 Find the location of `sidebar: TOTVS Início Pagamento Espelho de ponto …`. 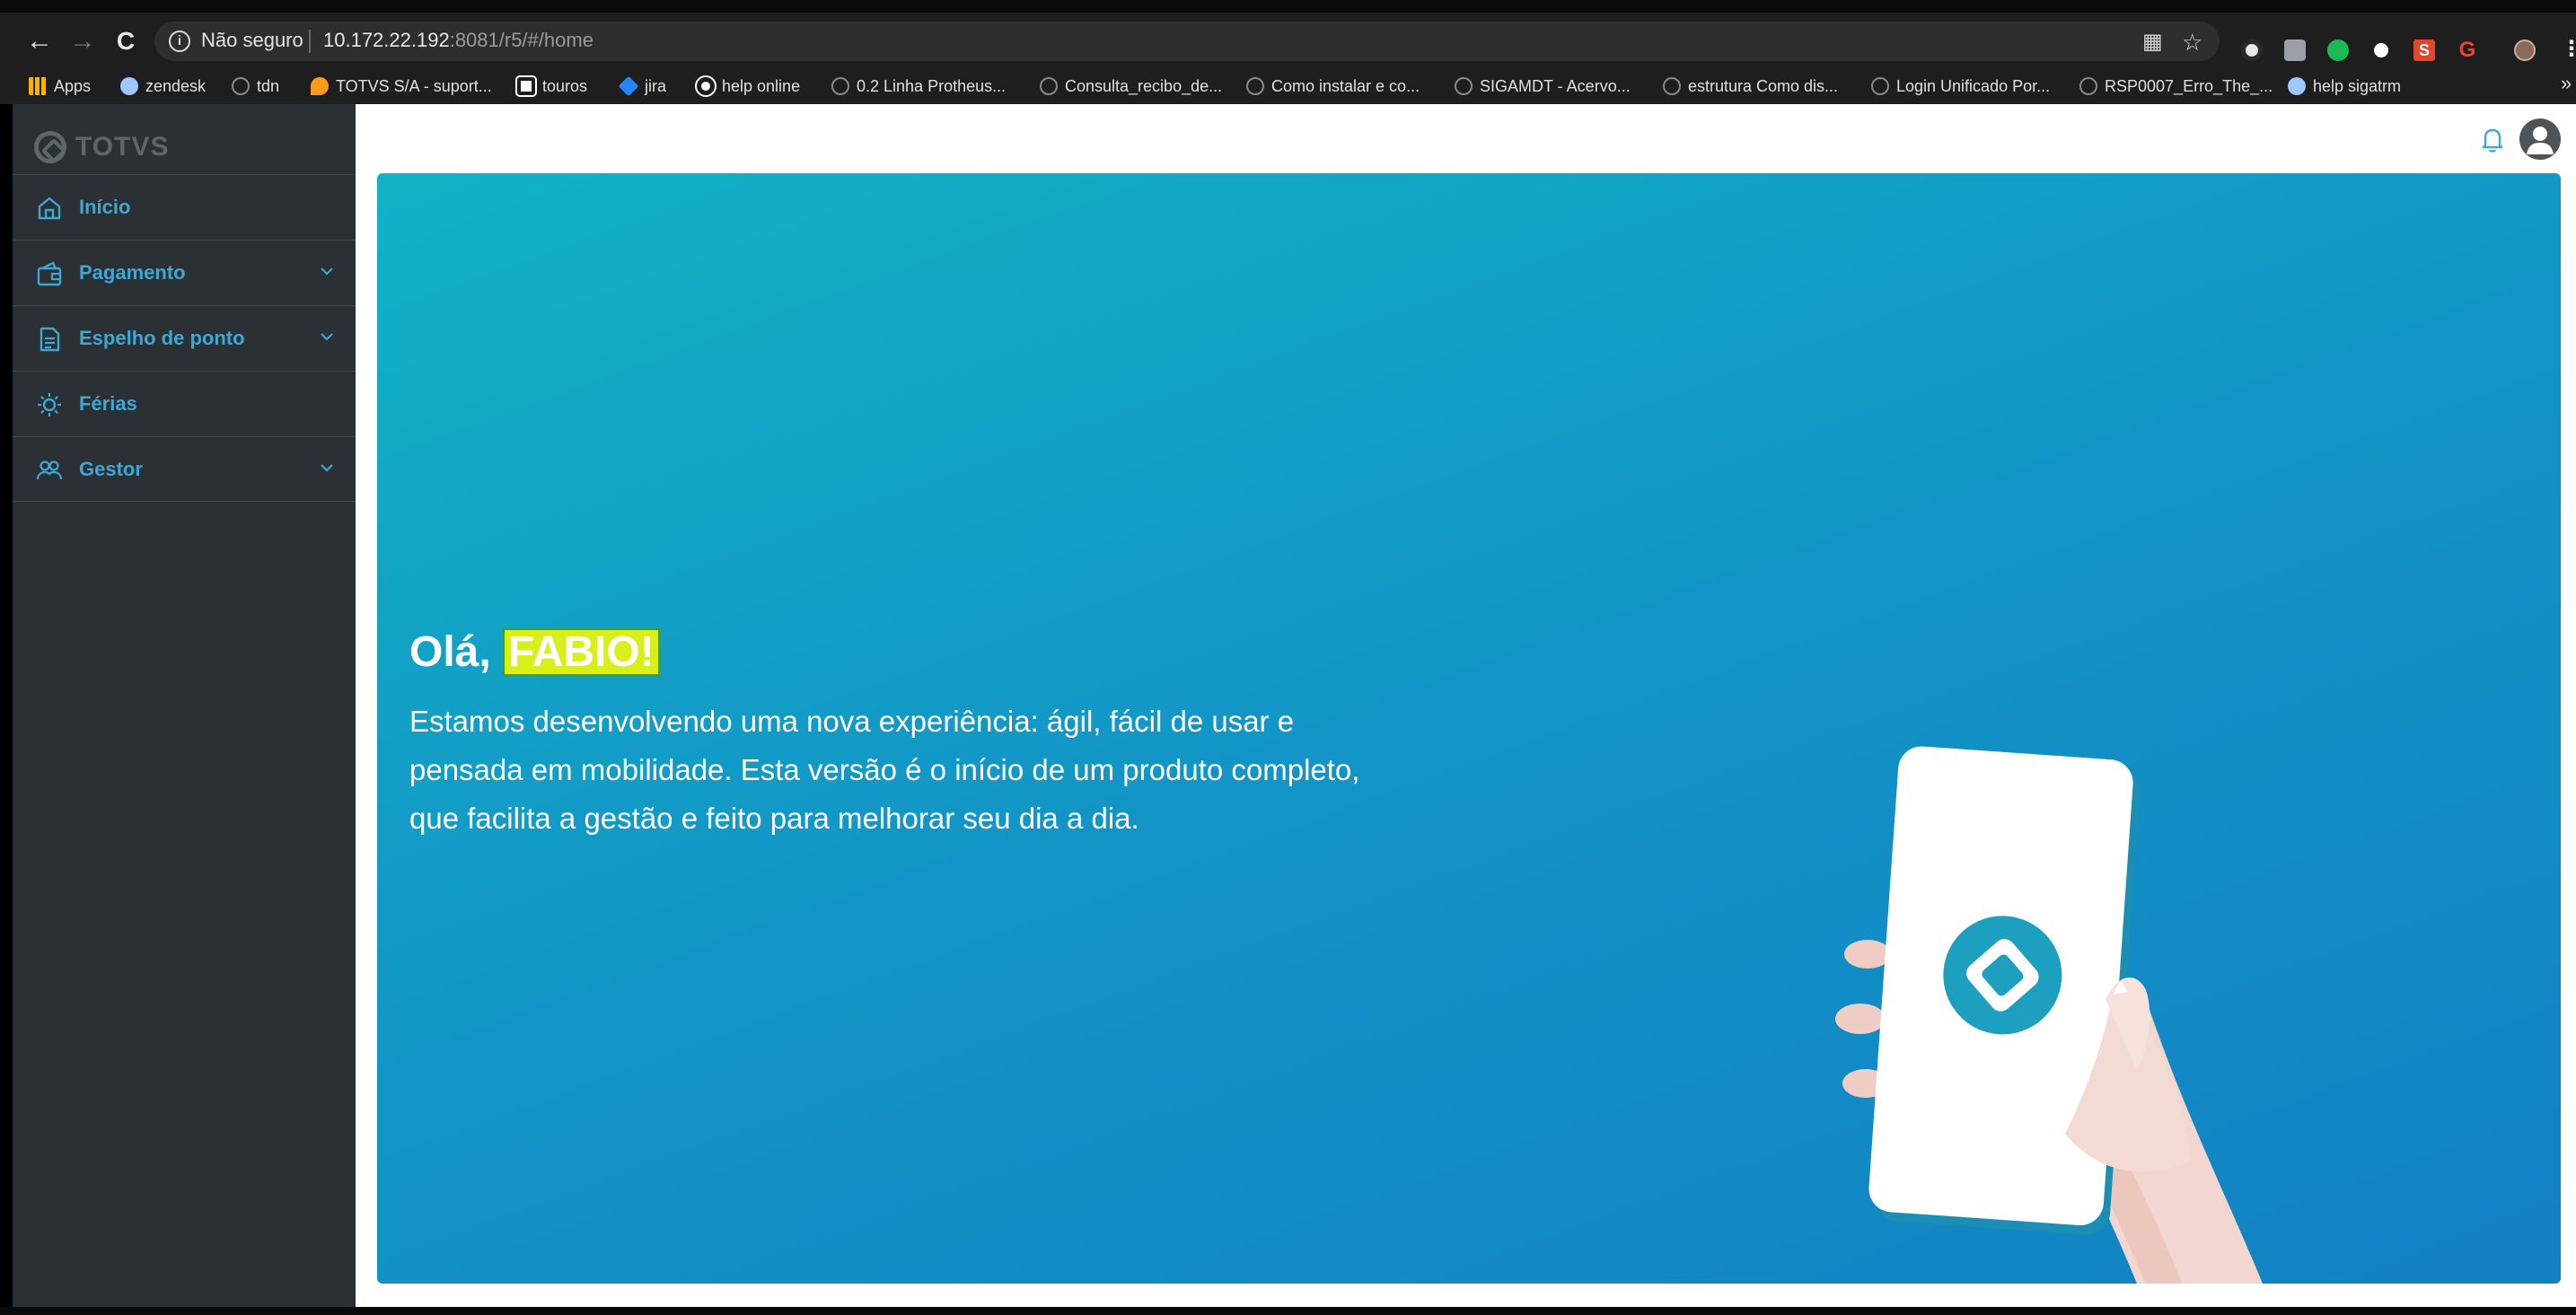

sidebar: TOTVS Início Pagamento Espelho de ponto … is located at coordinates (184, 706).